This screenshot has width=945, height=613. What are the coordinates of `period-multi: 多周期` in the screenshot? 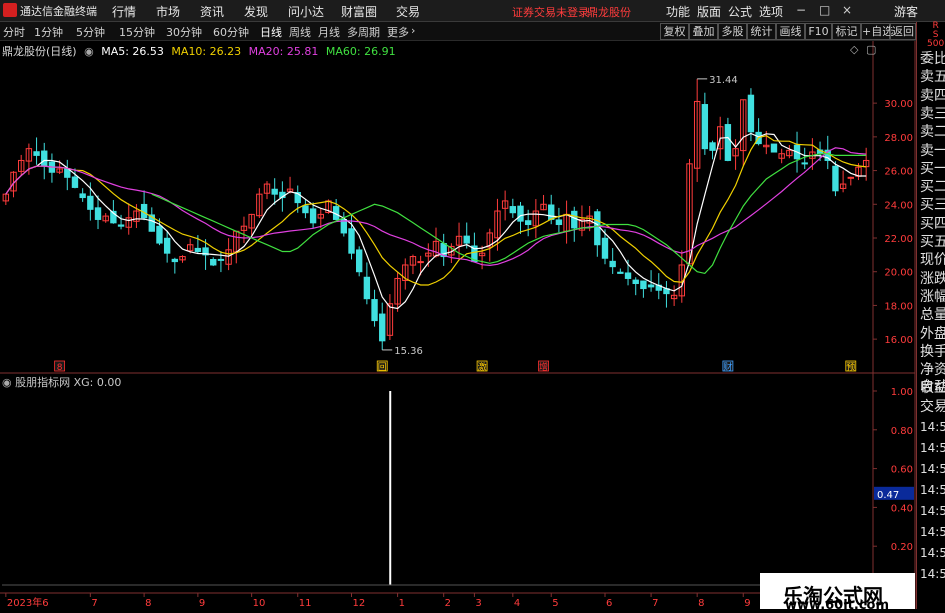 It's located at (363, 32).